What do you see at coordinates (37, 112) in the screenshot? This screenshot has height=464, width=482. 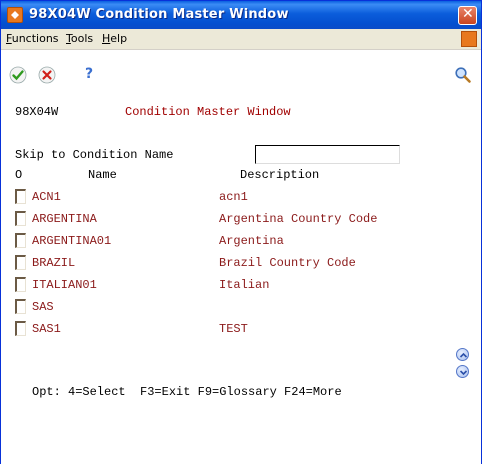 I see `program-id: 98X04W` at bounding box center [37, 112].